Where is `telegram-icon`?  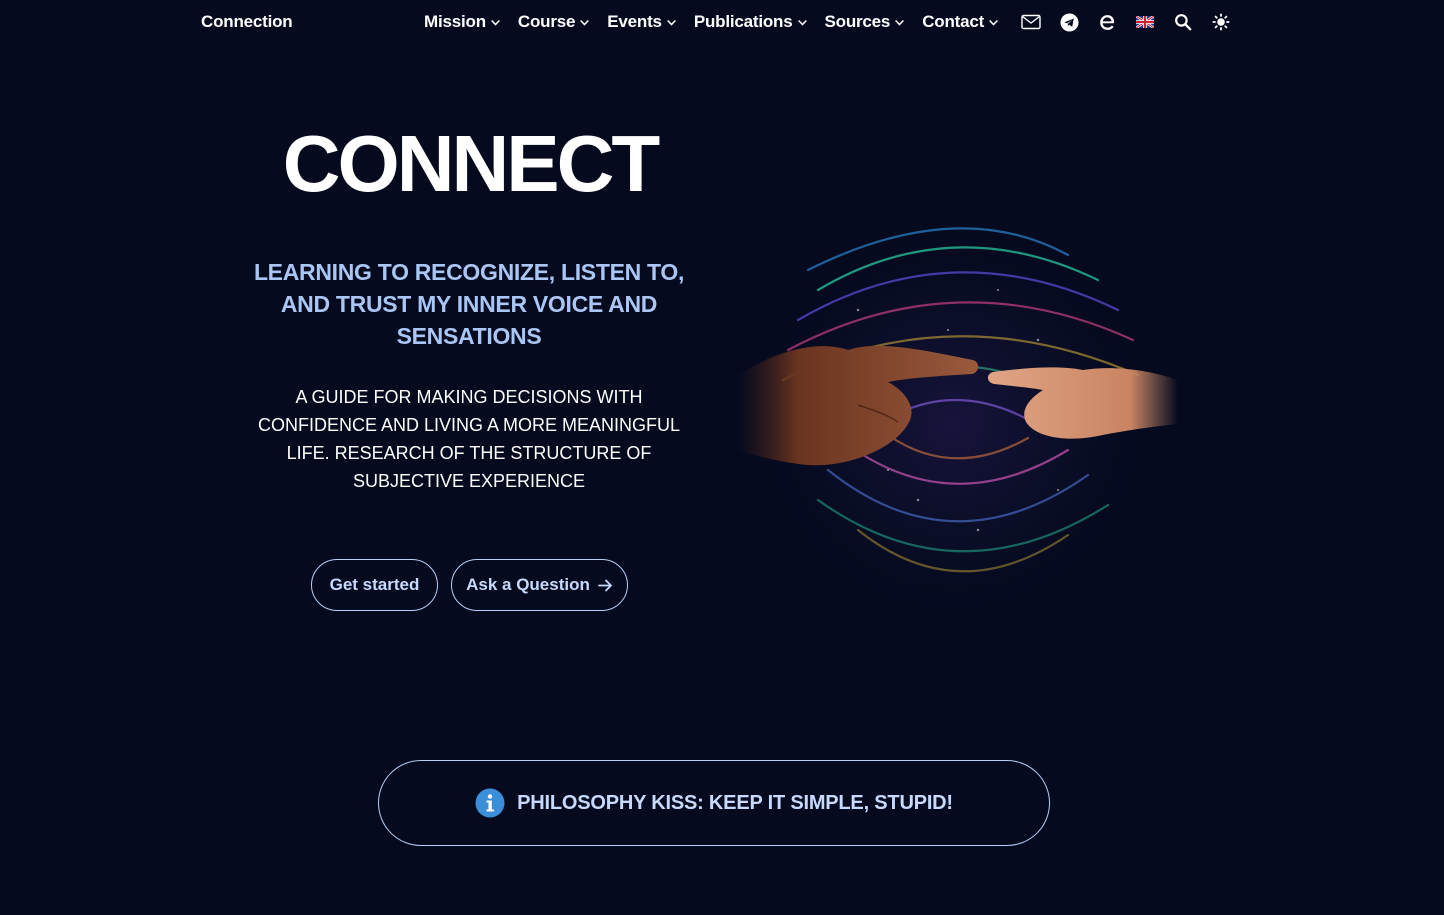 telegram-icon is located at coordinates (1069, 22).